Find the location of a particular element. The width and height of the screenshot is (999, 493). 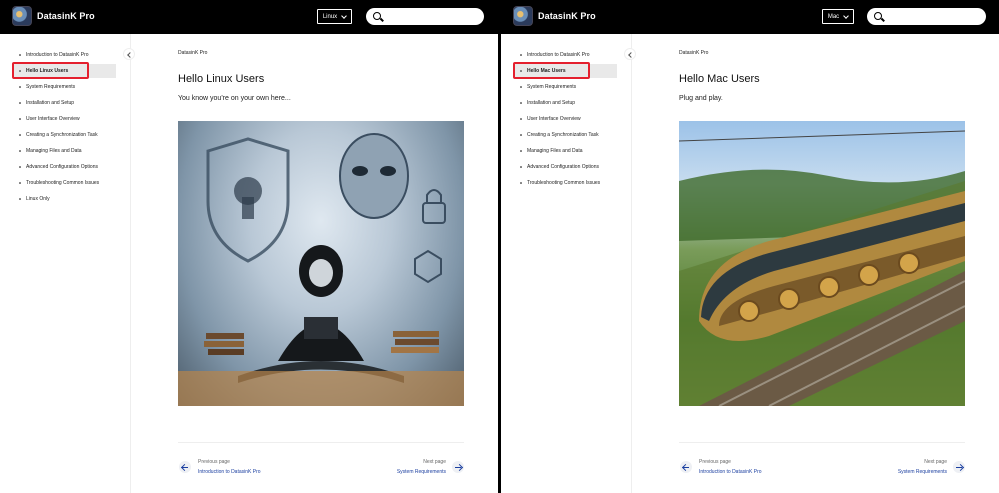

intro-text: Plug and play. is located at coordinates (701, 98).